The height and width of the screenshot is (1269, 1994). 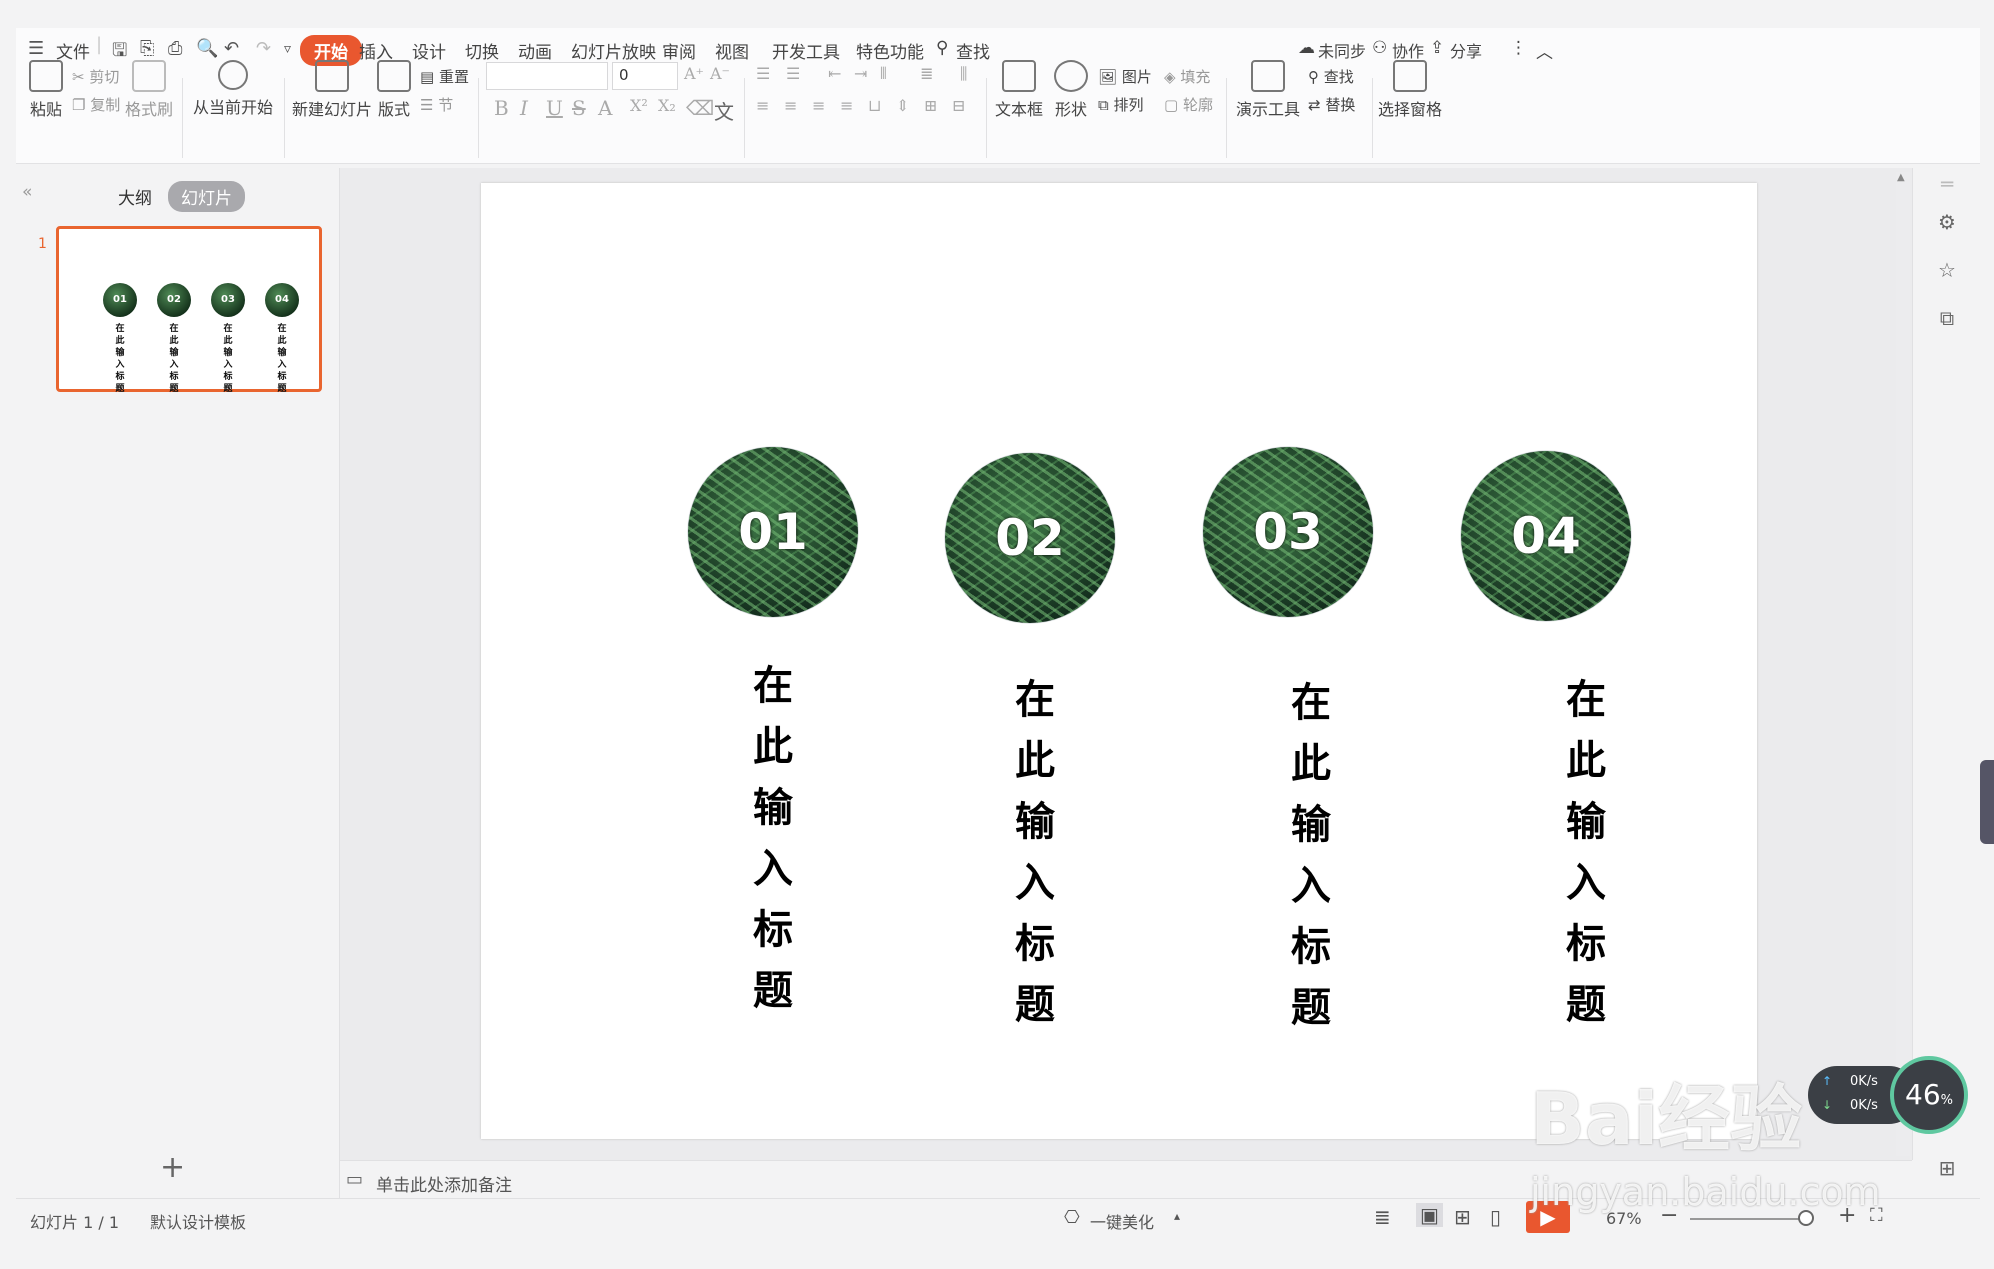 I want to click on decrease-font-icon: A⁻, so click(x=720, y=73).